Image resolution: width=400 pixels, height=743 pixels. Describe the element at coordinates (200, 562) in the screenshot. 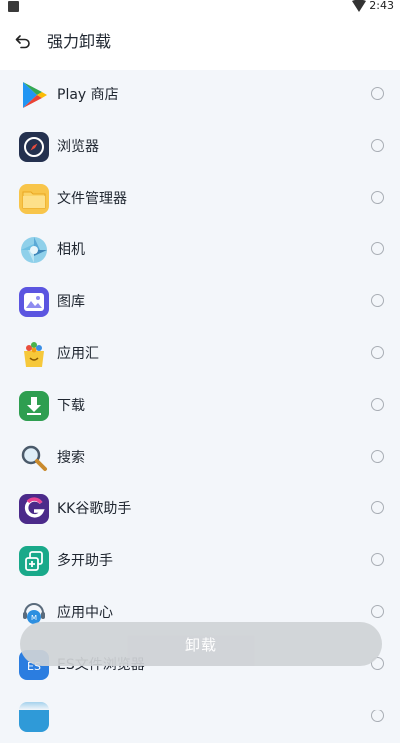

I see `app-row: 多开助手` at that location.